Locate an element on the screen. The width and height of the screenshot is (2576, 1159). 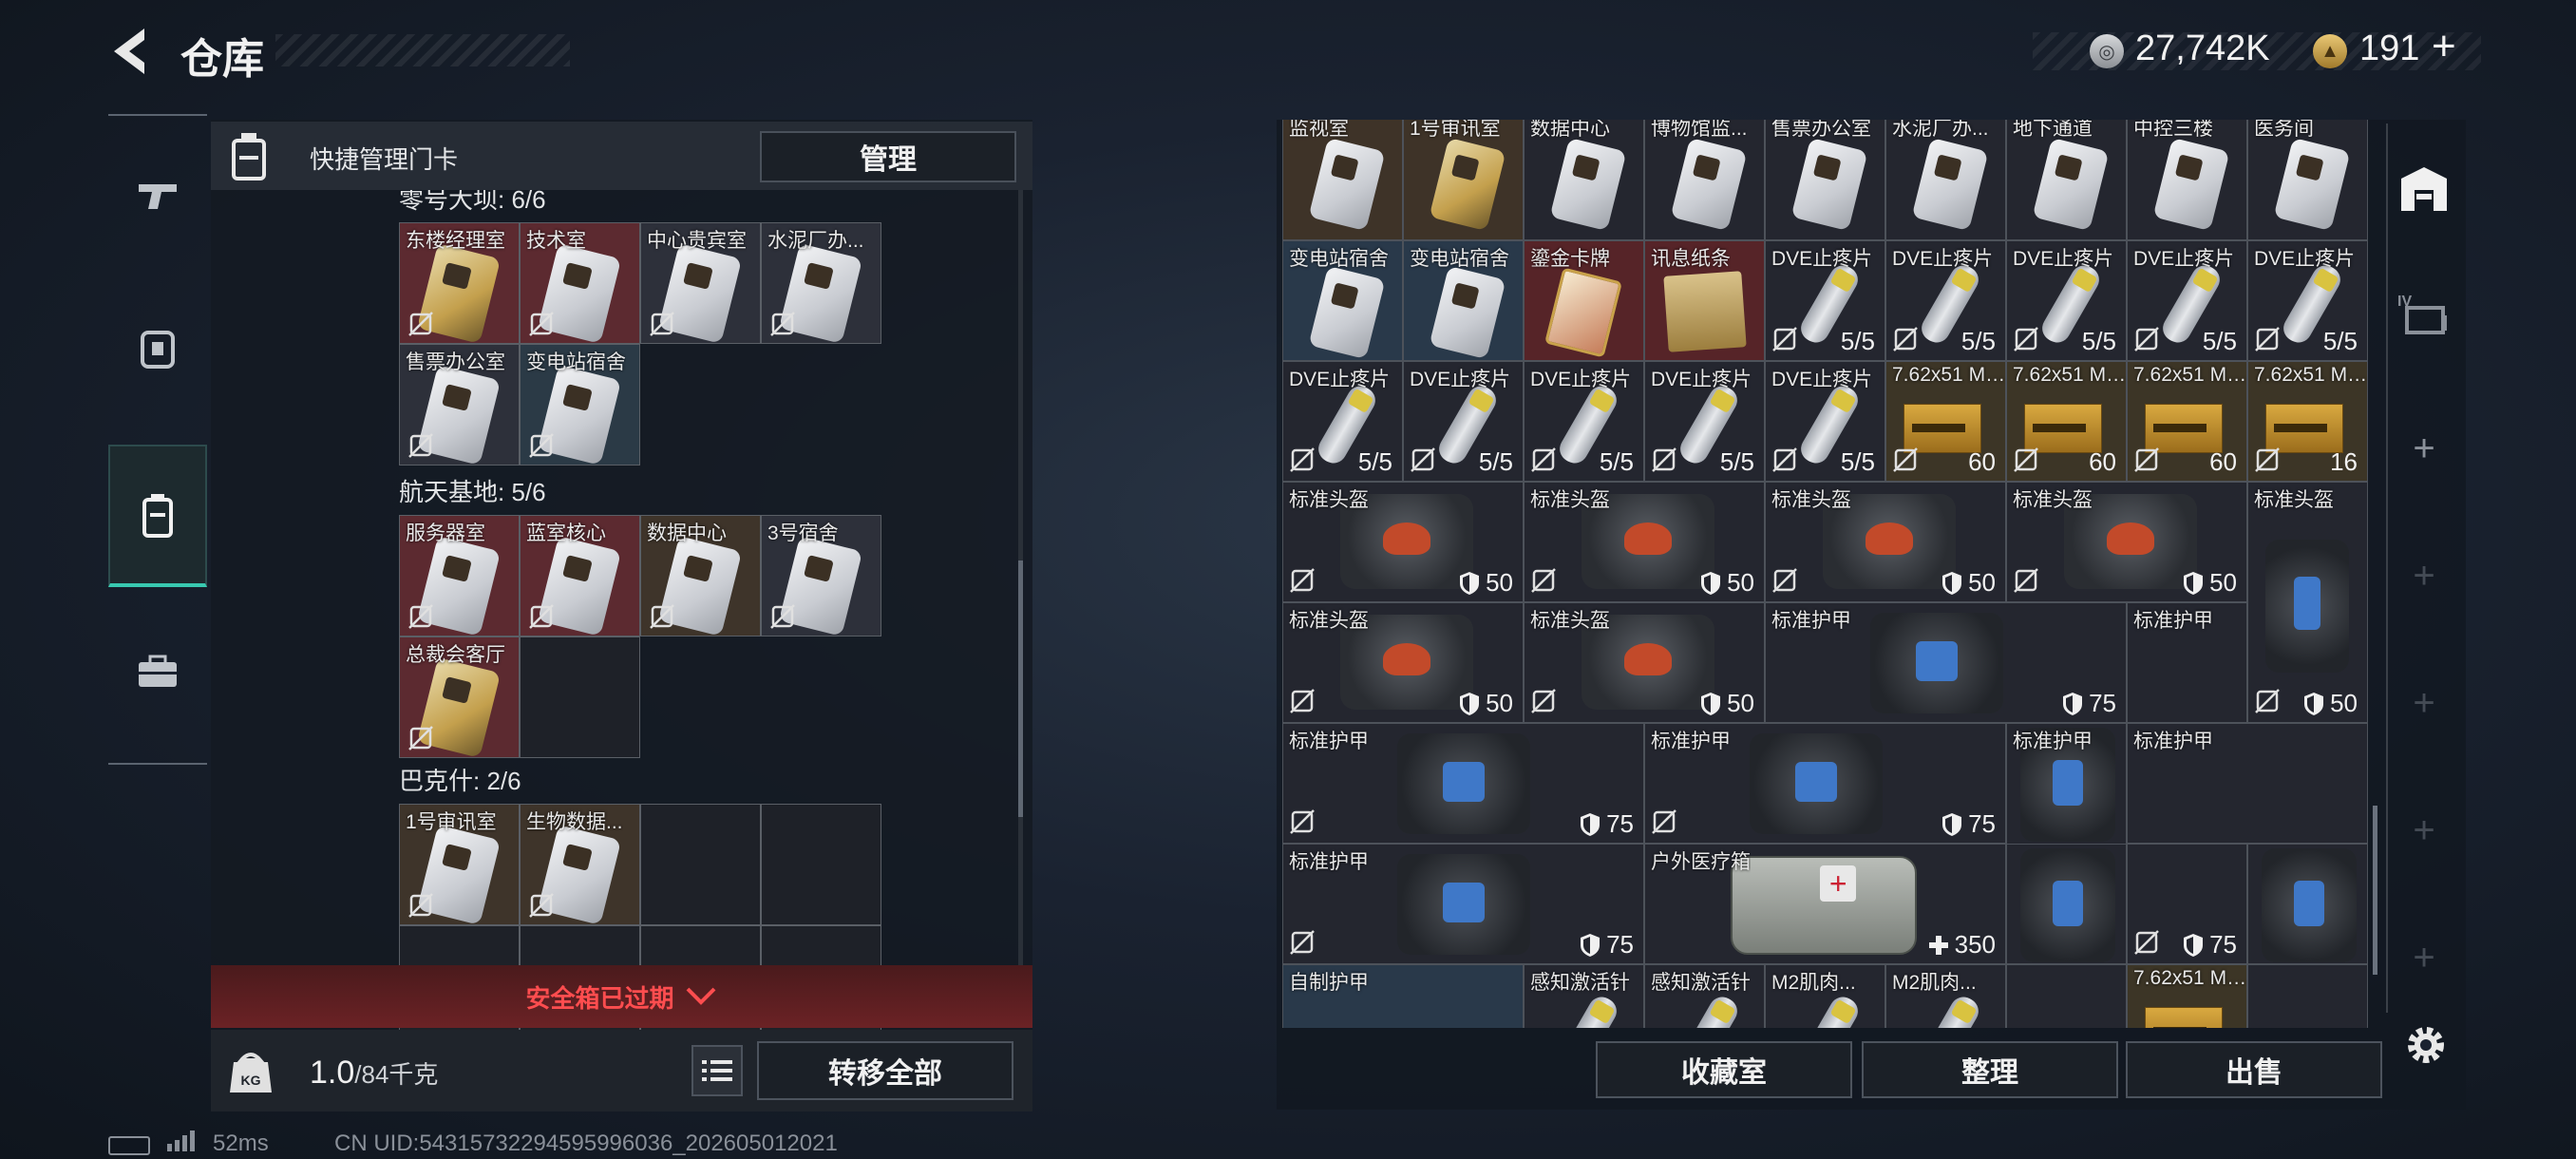
item-name: 标准护甲 is located at coordinates (1329, 862).